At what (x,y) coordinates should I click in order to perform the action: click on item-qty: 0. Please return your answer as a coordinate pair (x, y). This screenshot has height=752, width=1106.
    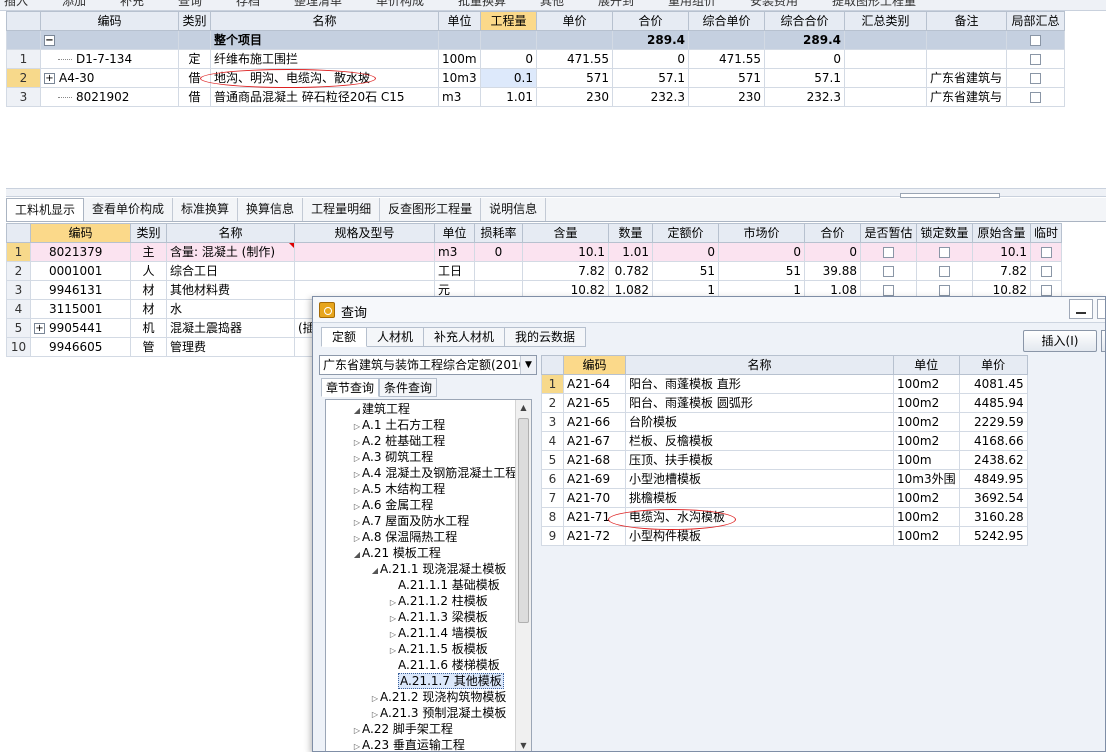
    Looking at the image, I should click on (508, 59).